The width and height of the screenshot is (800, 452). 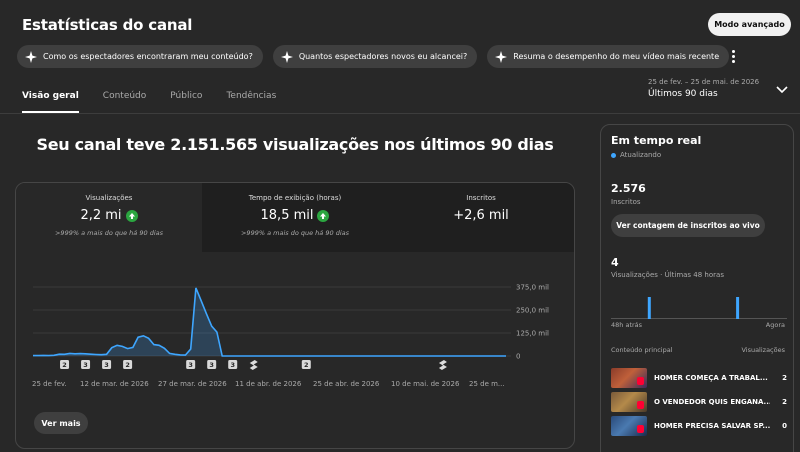 What do you see at coordinates (532, 311) in the screenshot?
I see `y-tick-label: 250,0 mil` at bounding box center [532, 311].